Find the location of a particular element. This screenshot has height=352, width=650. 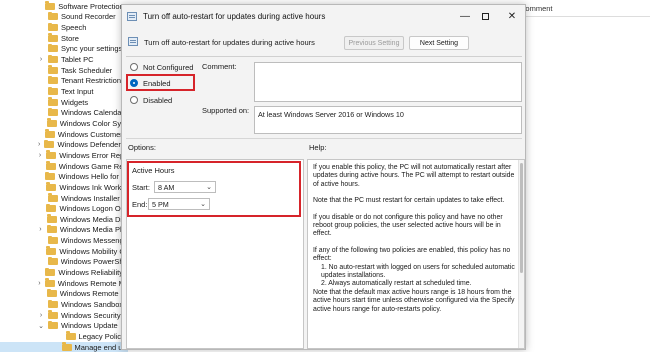

tree-item-label: Text Input is located at coordinates (77, 92).